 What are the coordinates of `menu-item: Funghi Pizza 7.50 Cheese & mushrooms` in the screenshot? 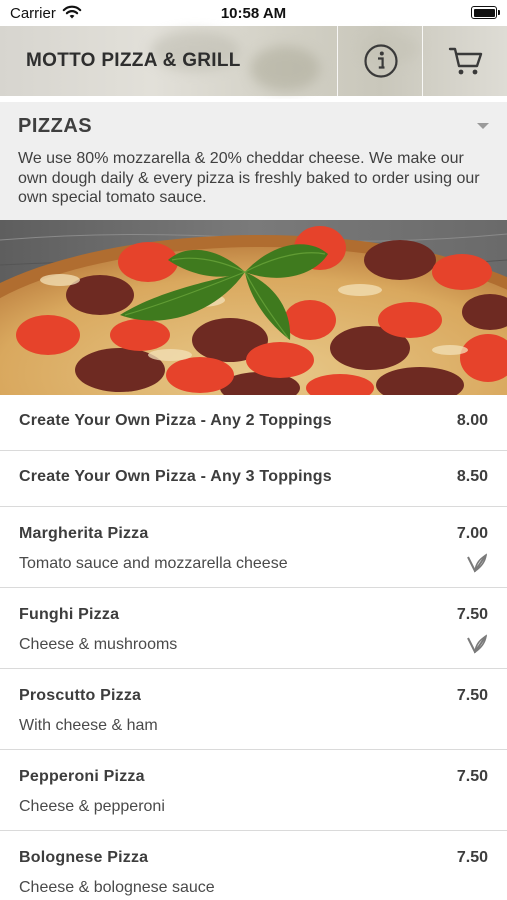 It's located at (253, 628).